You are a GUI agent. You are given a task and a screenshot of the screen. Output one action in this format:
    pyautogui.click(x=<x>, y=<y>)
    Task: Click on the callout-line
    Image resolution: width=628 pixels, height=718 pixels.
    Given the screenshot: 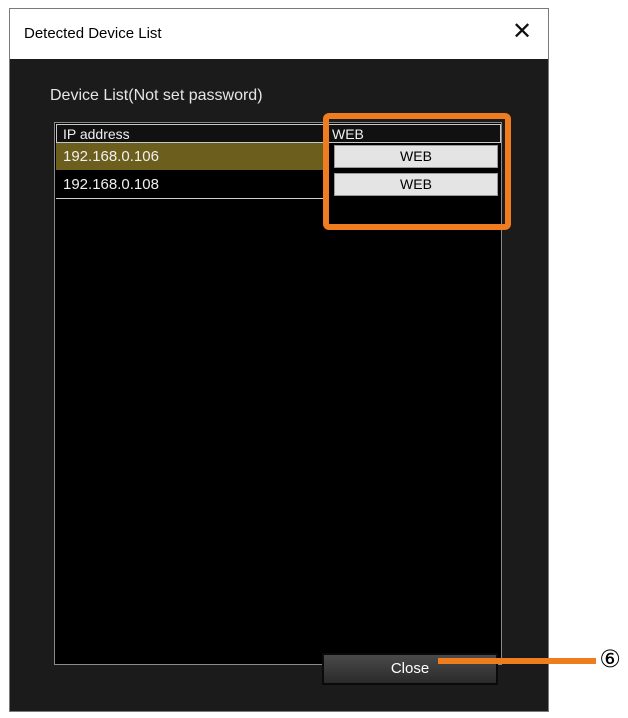 What is the action you would take?
    pyautogui.click(x=517, y=661)
    